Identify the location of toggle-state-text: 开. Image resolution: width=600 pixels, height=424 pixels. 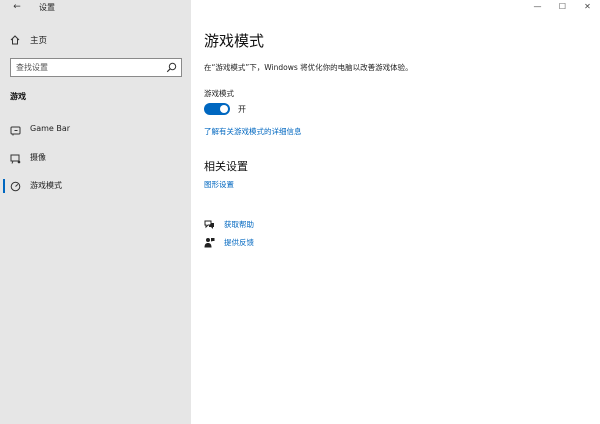
(242, 109).